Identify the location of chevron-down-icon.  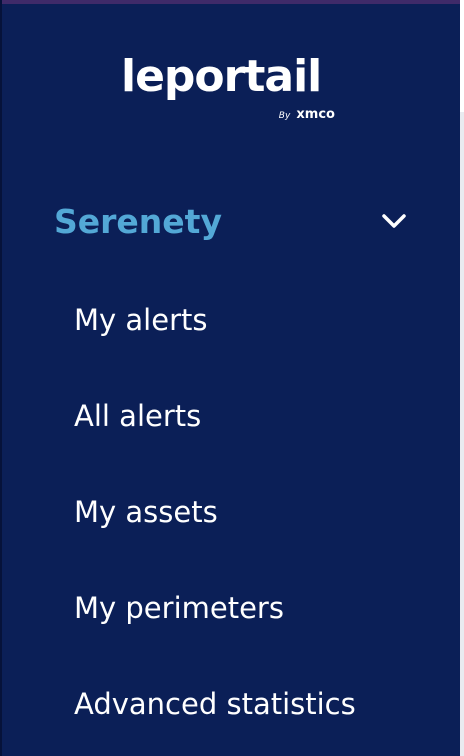
(394, 221).